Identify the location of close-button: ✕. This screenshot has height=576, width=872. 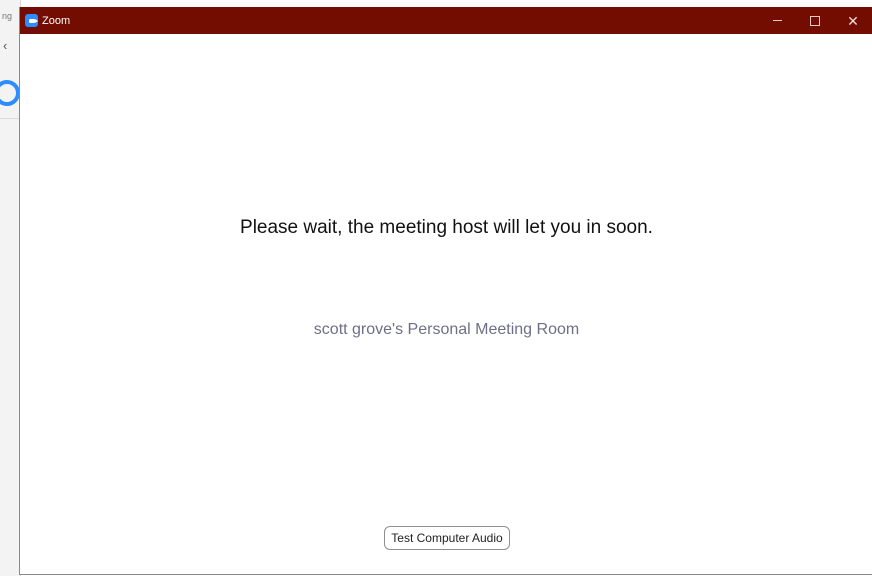
(853, 20).